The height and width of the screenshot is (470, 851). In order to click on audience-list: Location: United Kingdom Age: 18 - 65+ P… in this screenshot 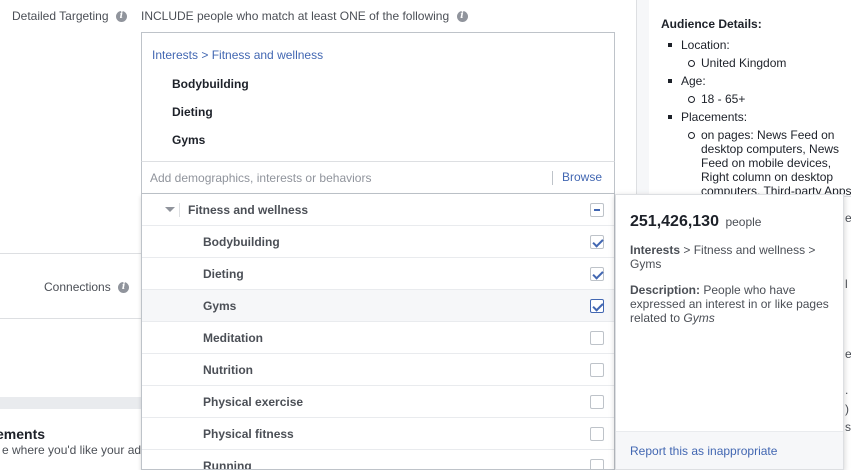, I will do `click(756, 116)`.